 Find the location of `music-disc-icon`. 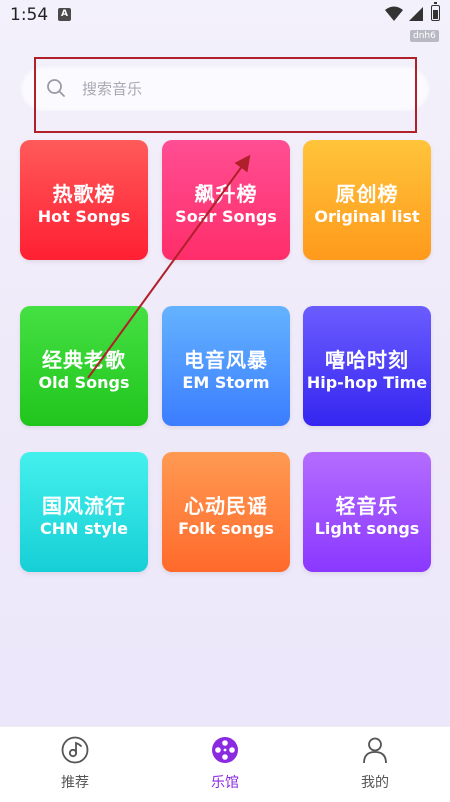

music-disc-icon is located at coordinates (75, 750).